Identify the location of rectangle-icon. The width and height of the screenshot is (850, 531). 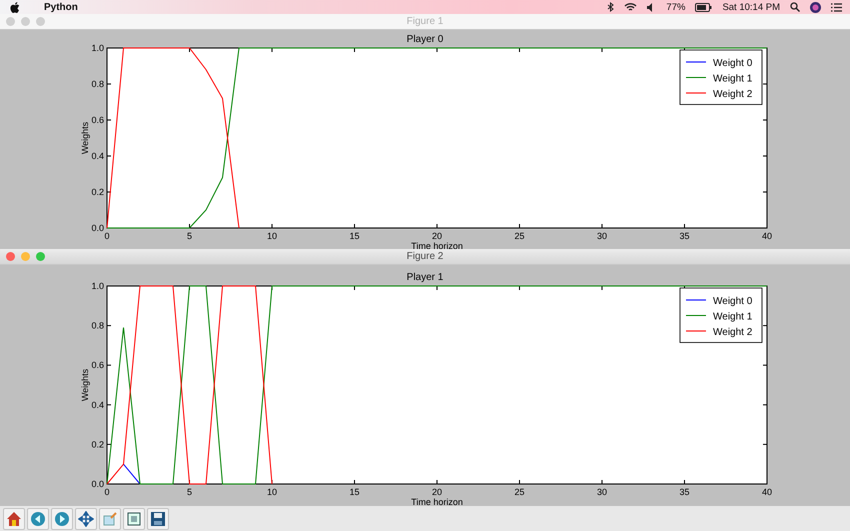
(110, 518).